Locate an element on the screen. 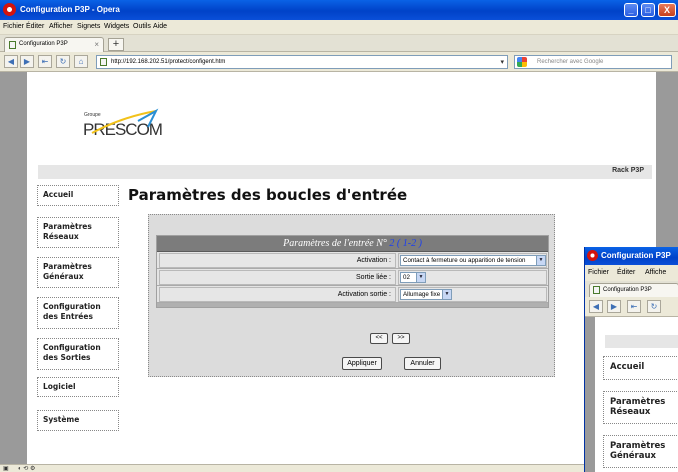 The image size is (678, 472). google-icon is located at coordinates (522, 62).